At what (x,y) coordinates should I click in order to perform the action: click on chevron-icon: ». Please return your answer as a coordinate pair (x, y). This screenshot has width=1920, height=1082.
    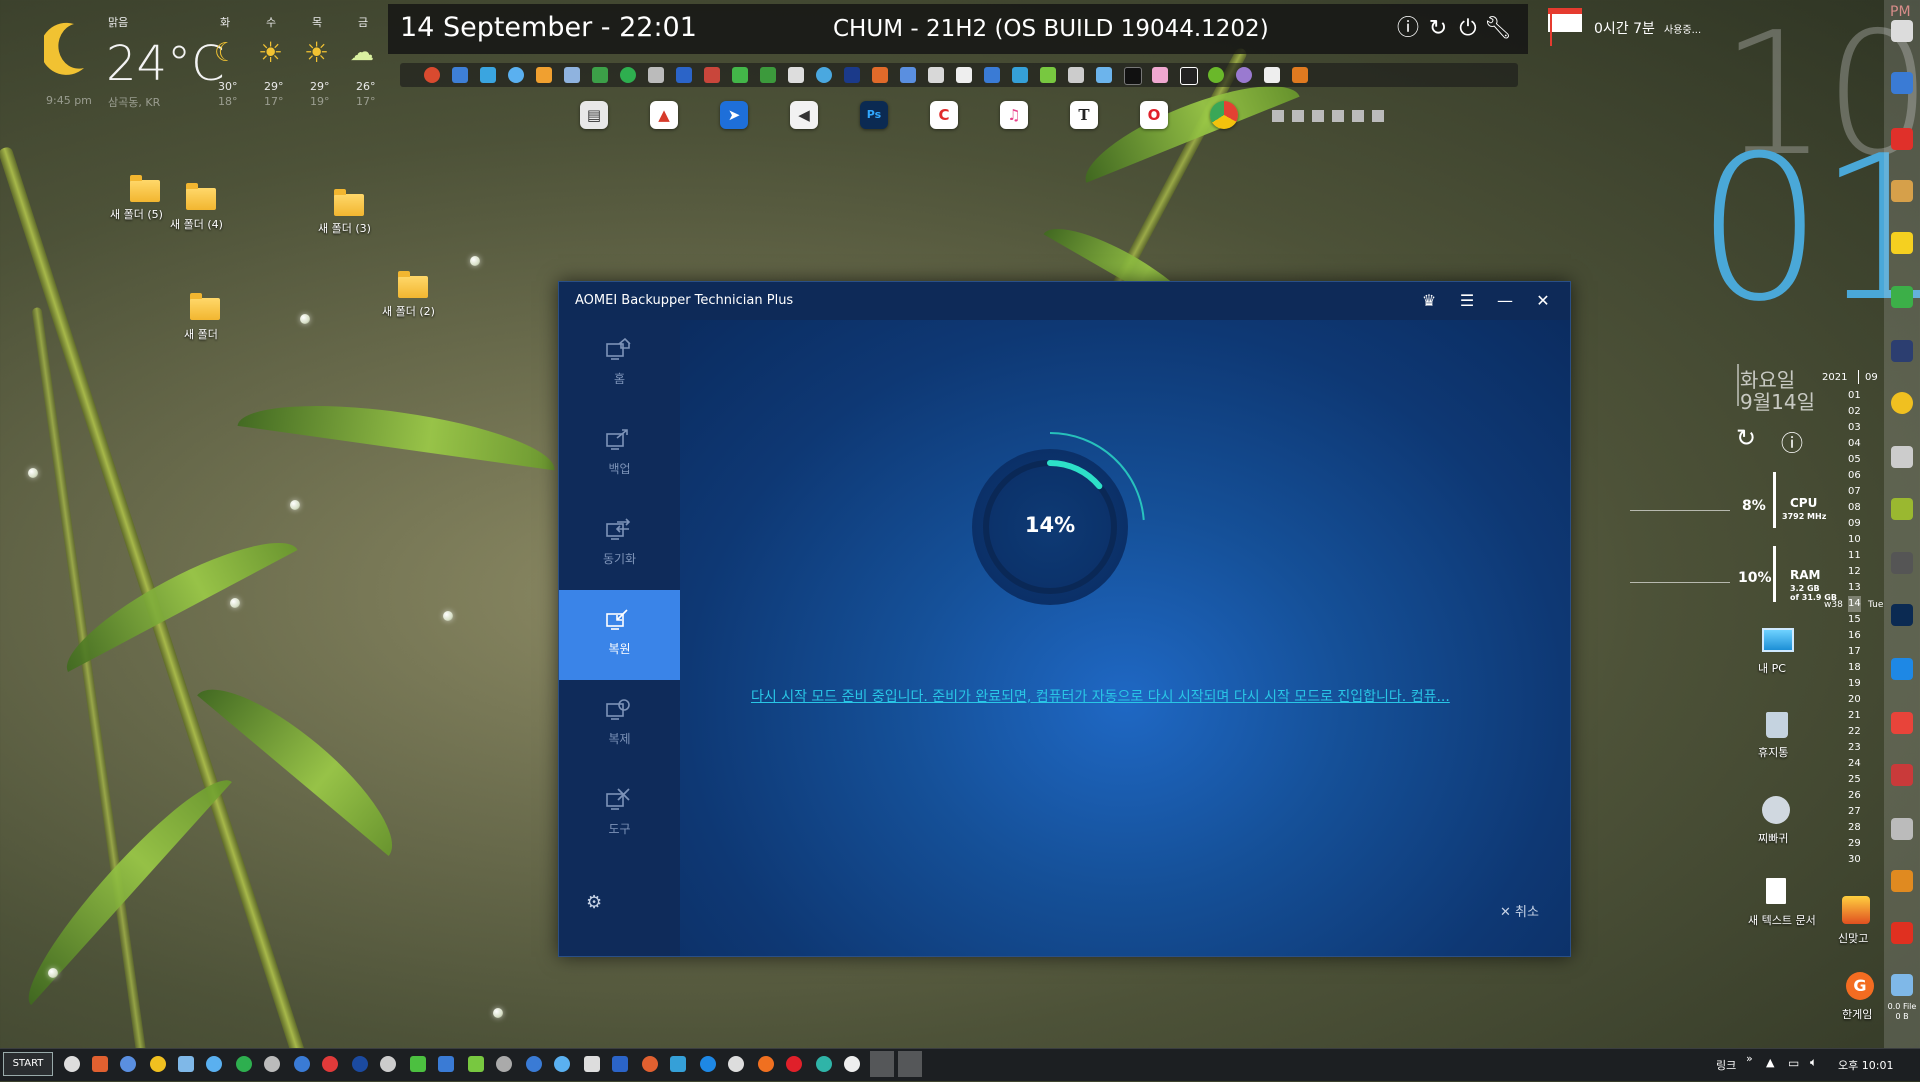
    Looking at the image, I should click on (1749, 1058).